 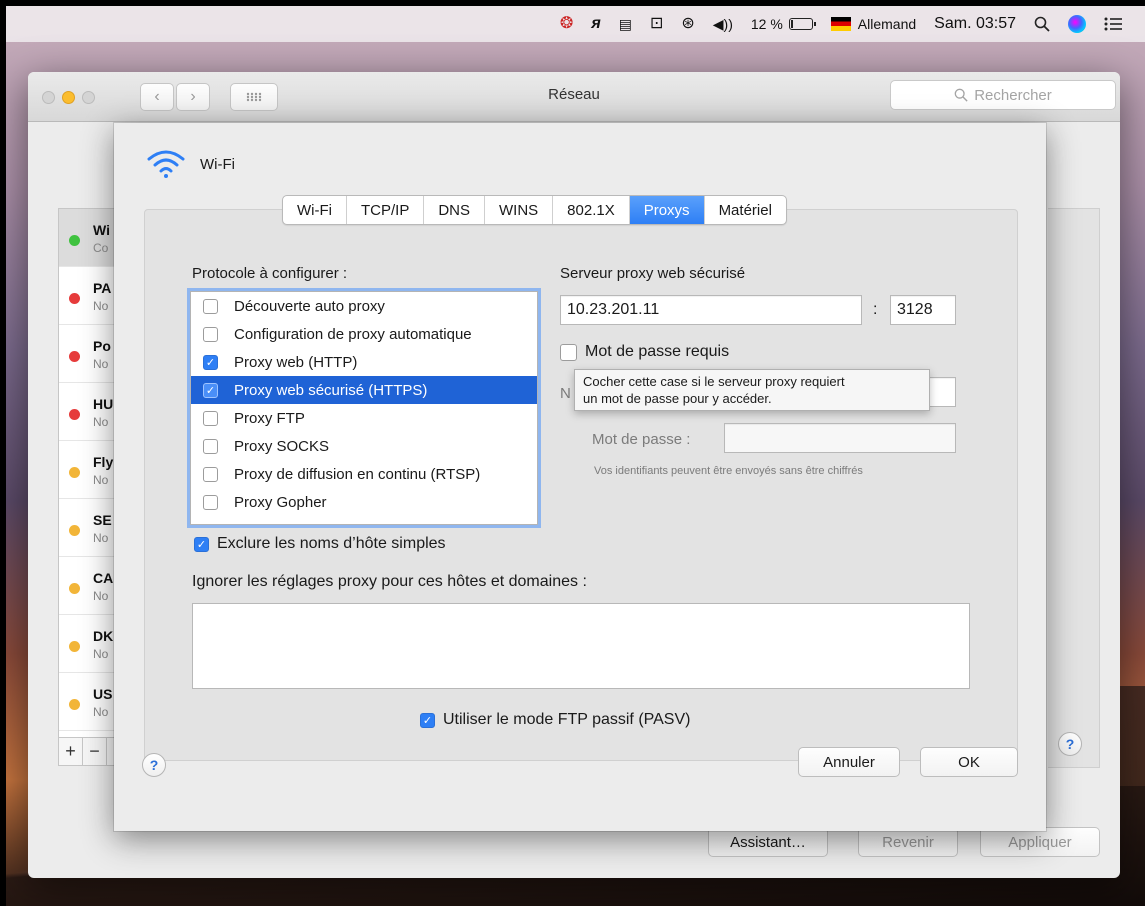 What do you see at coordinates (595, 24) in the screenshot?
I see `script-icon: ᴙ` at bounding box center [595, 24].